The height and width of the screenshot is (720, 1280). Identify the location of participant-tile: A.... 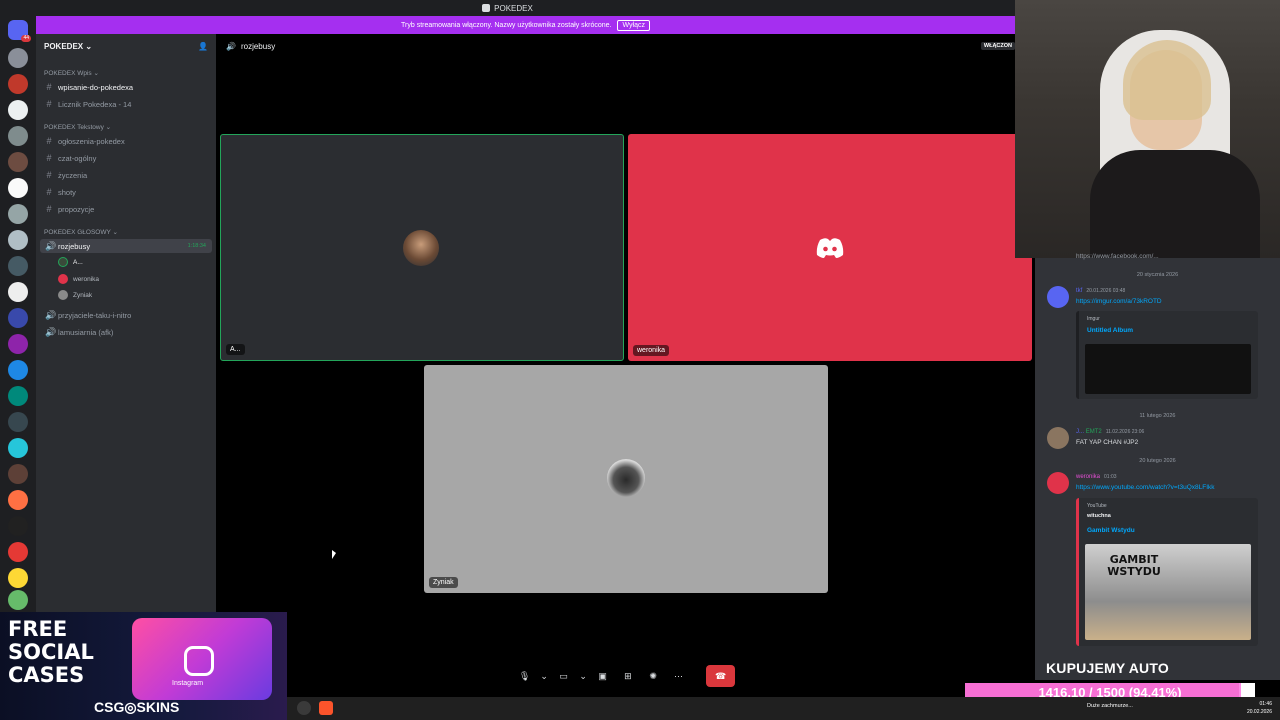
(422, 247).